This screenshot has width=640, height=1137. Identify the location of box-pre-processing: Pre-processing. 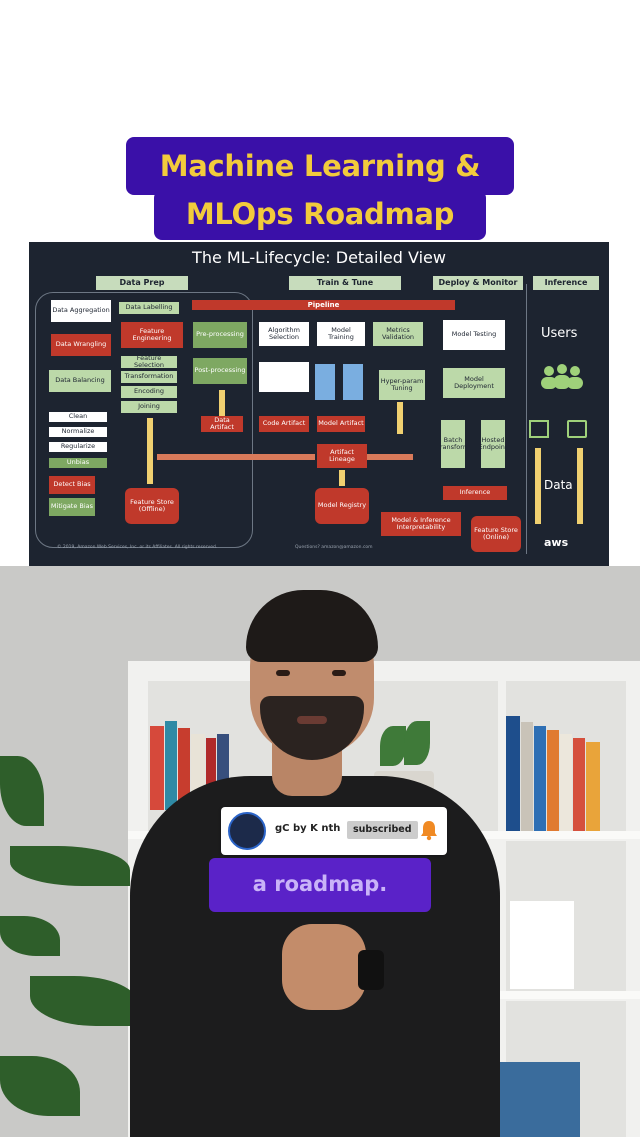
(220, 335).